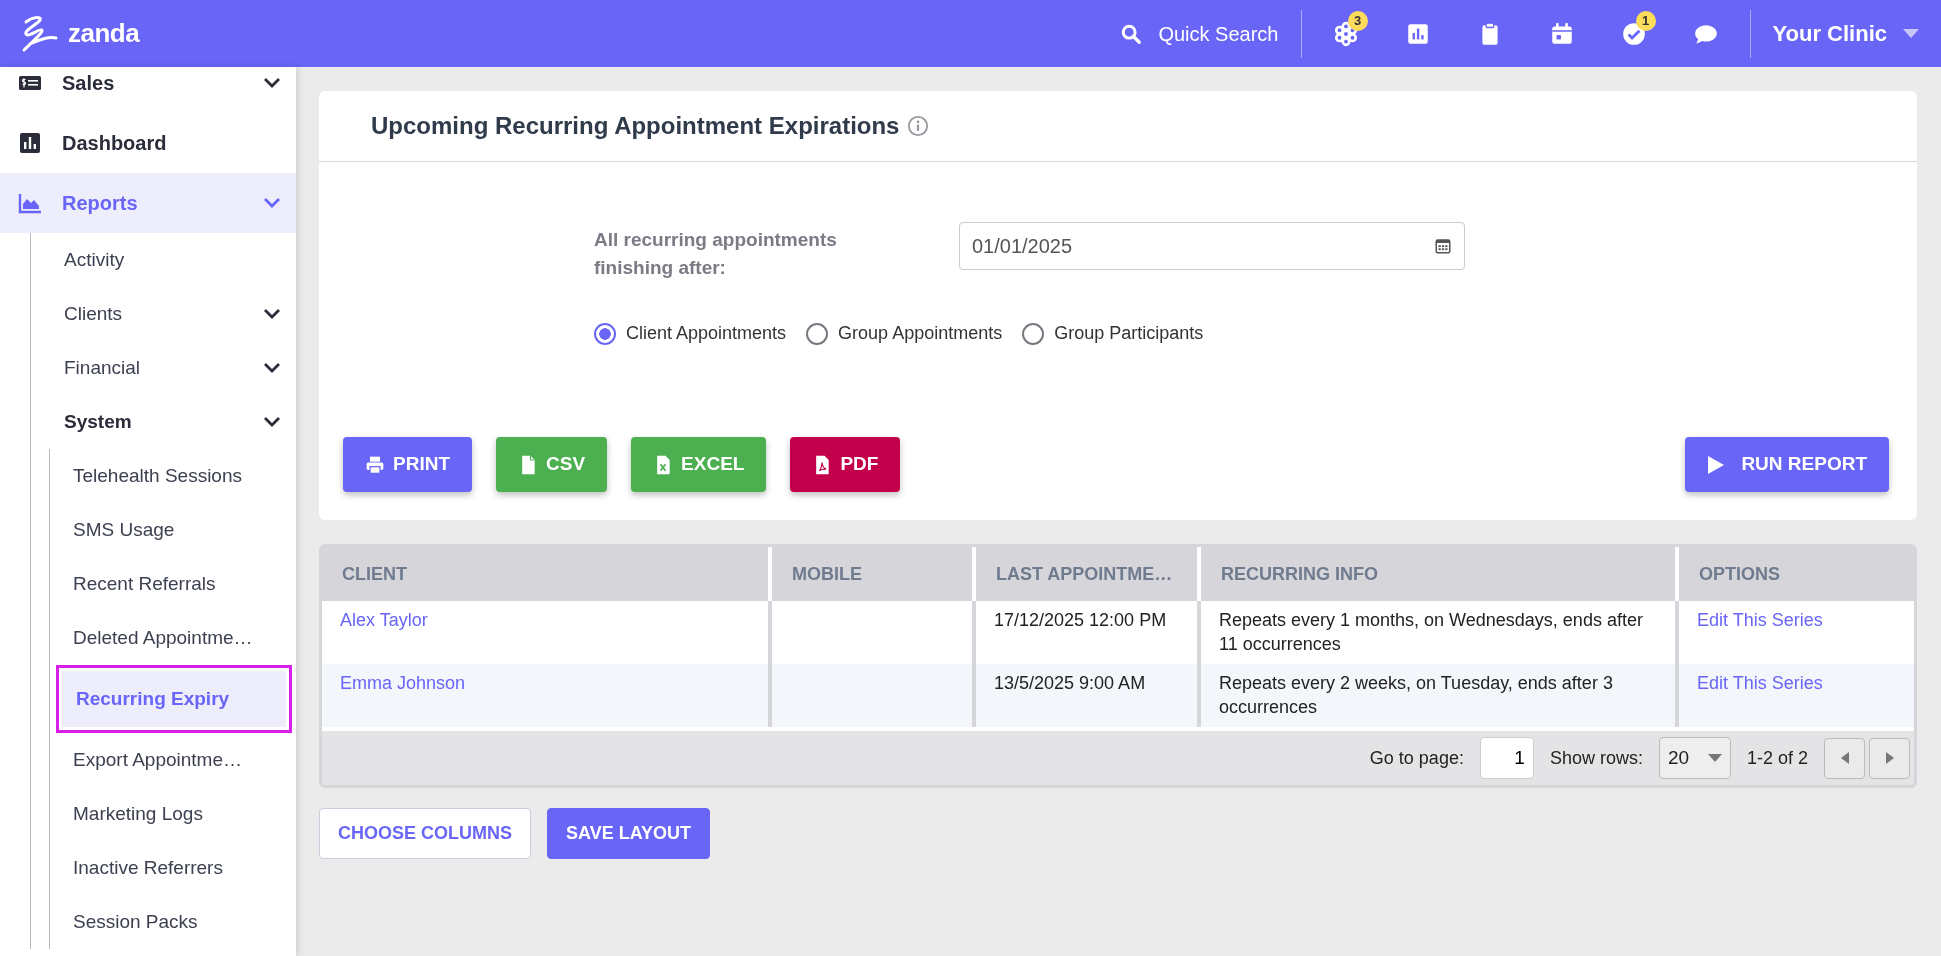  I want to click on run-report-button: RUN REPORT, so click(1787, 464).